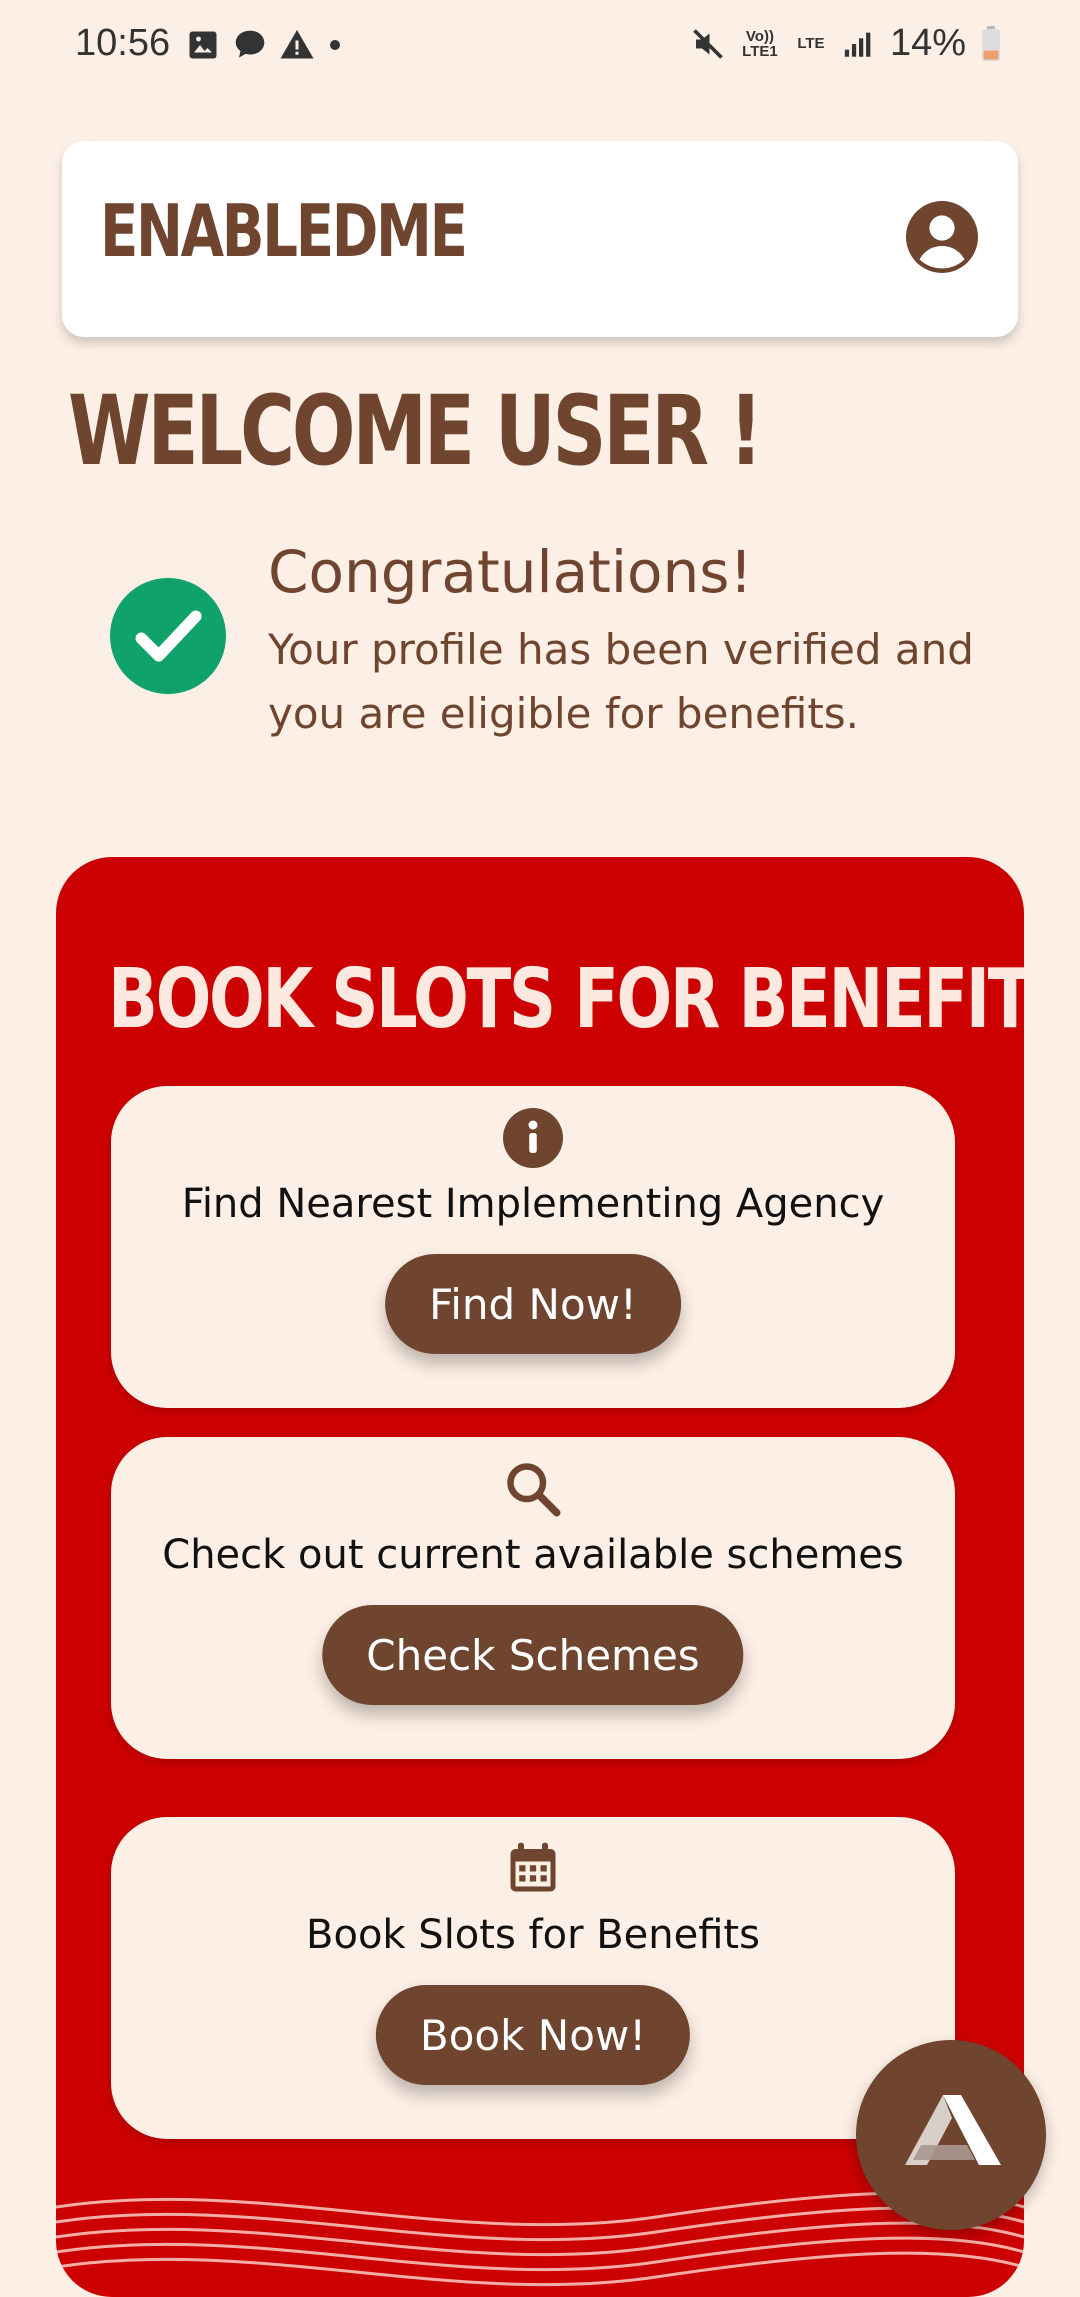 The height and width of the screenshot is (2297, 1080). What do you see at coordinates (533, 2035) in the screenshot?
I see `book-now-button: Book Now!` at bounding box center [533, 2035].